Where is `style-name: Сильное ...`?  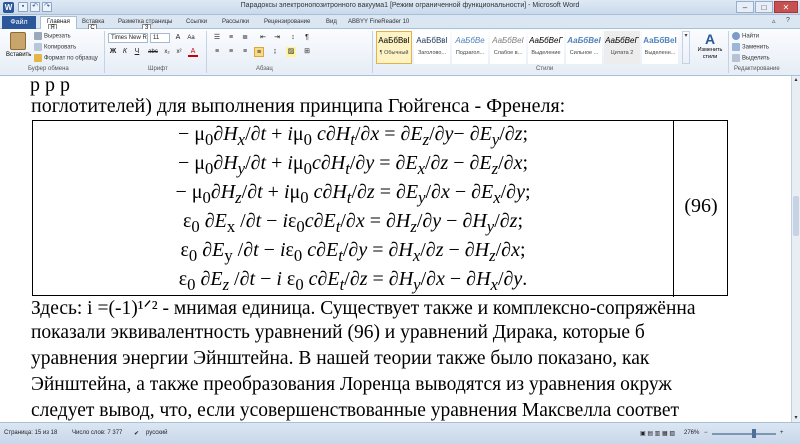 style-name: Сильное ... is located at coordinates (584, 53).